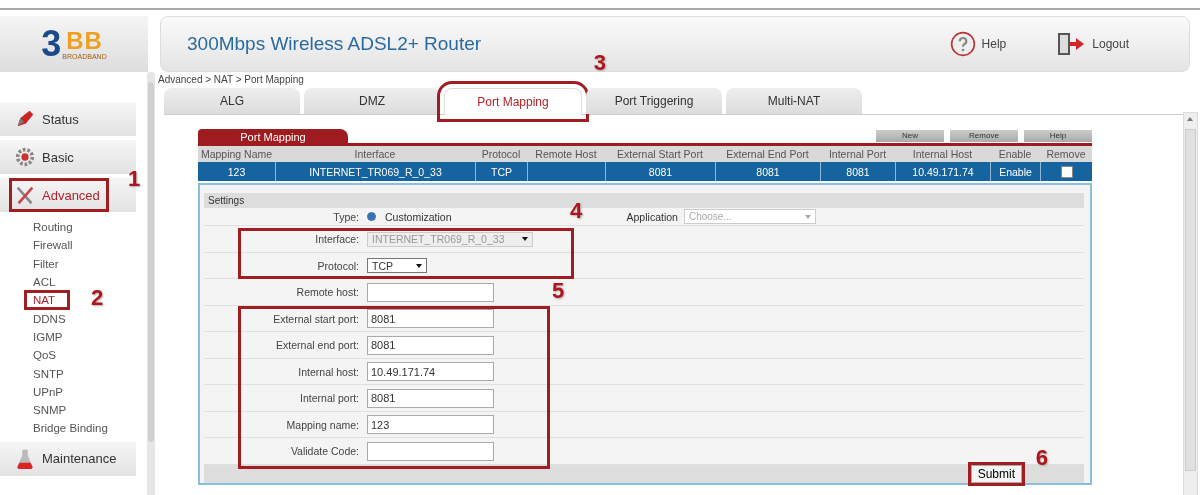 This screenshot has width=1200, height=495. What do you see at coordinates (372, 101) in the screenshot?
I see `tab: DMZ` at bounding box center [372, 101].